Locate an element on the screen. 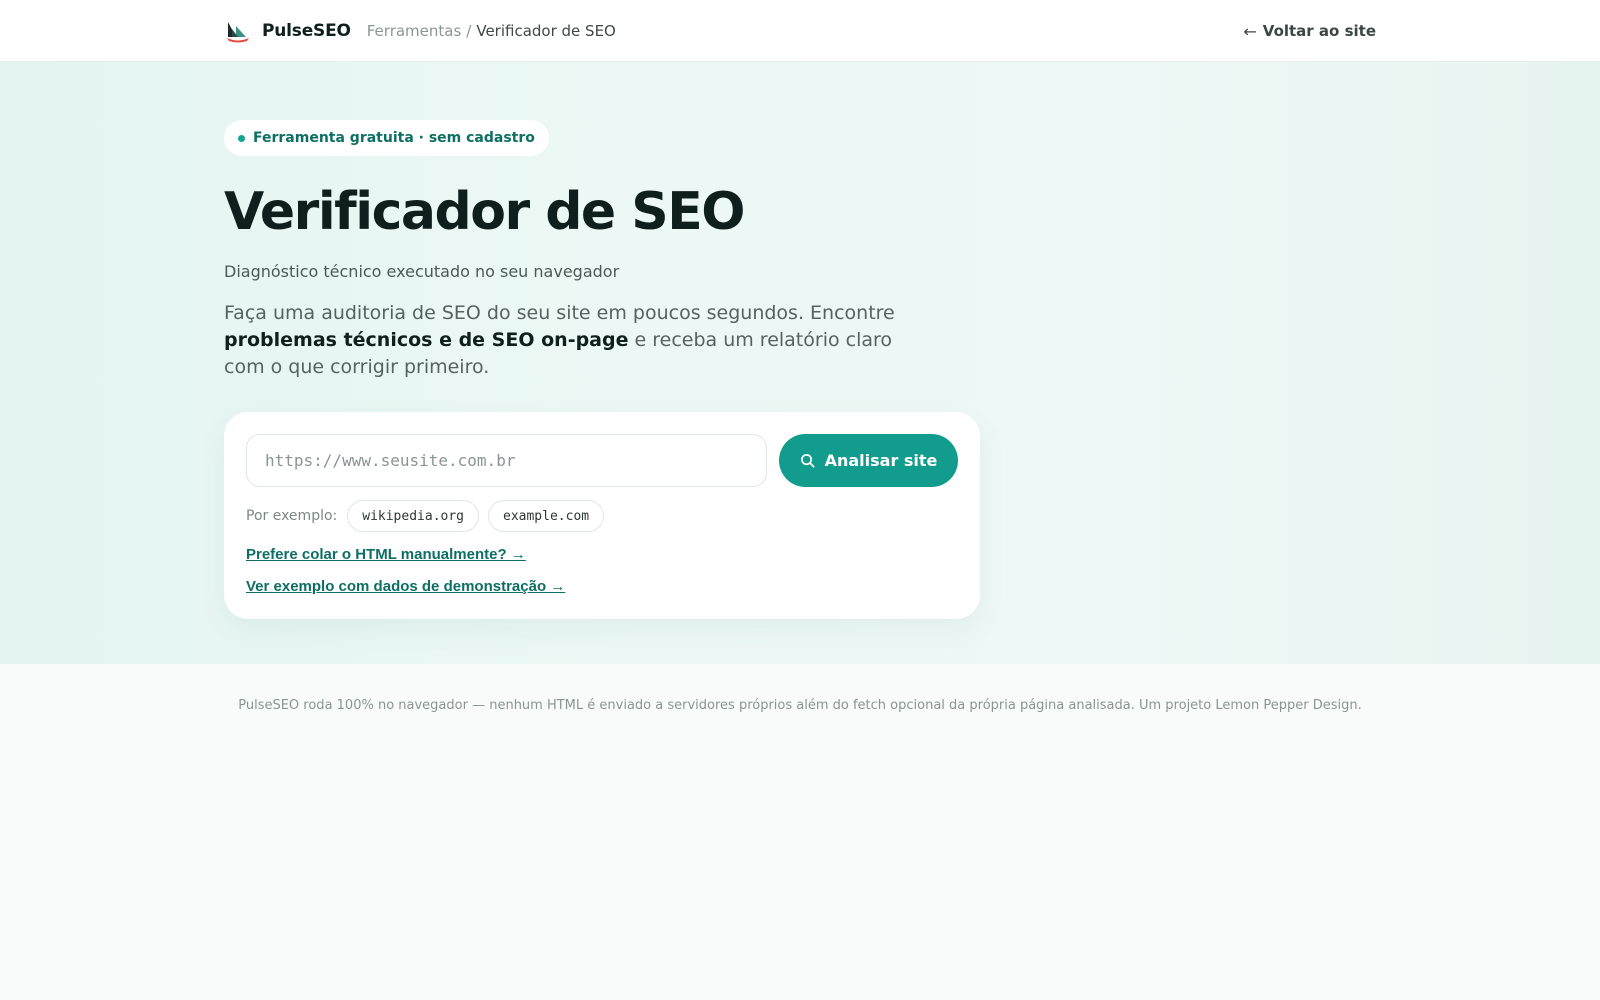 The image size is (1600, 1000). example-sites: Por exemplo: wikipedia.org example.com is located at coordinates (425, 516).